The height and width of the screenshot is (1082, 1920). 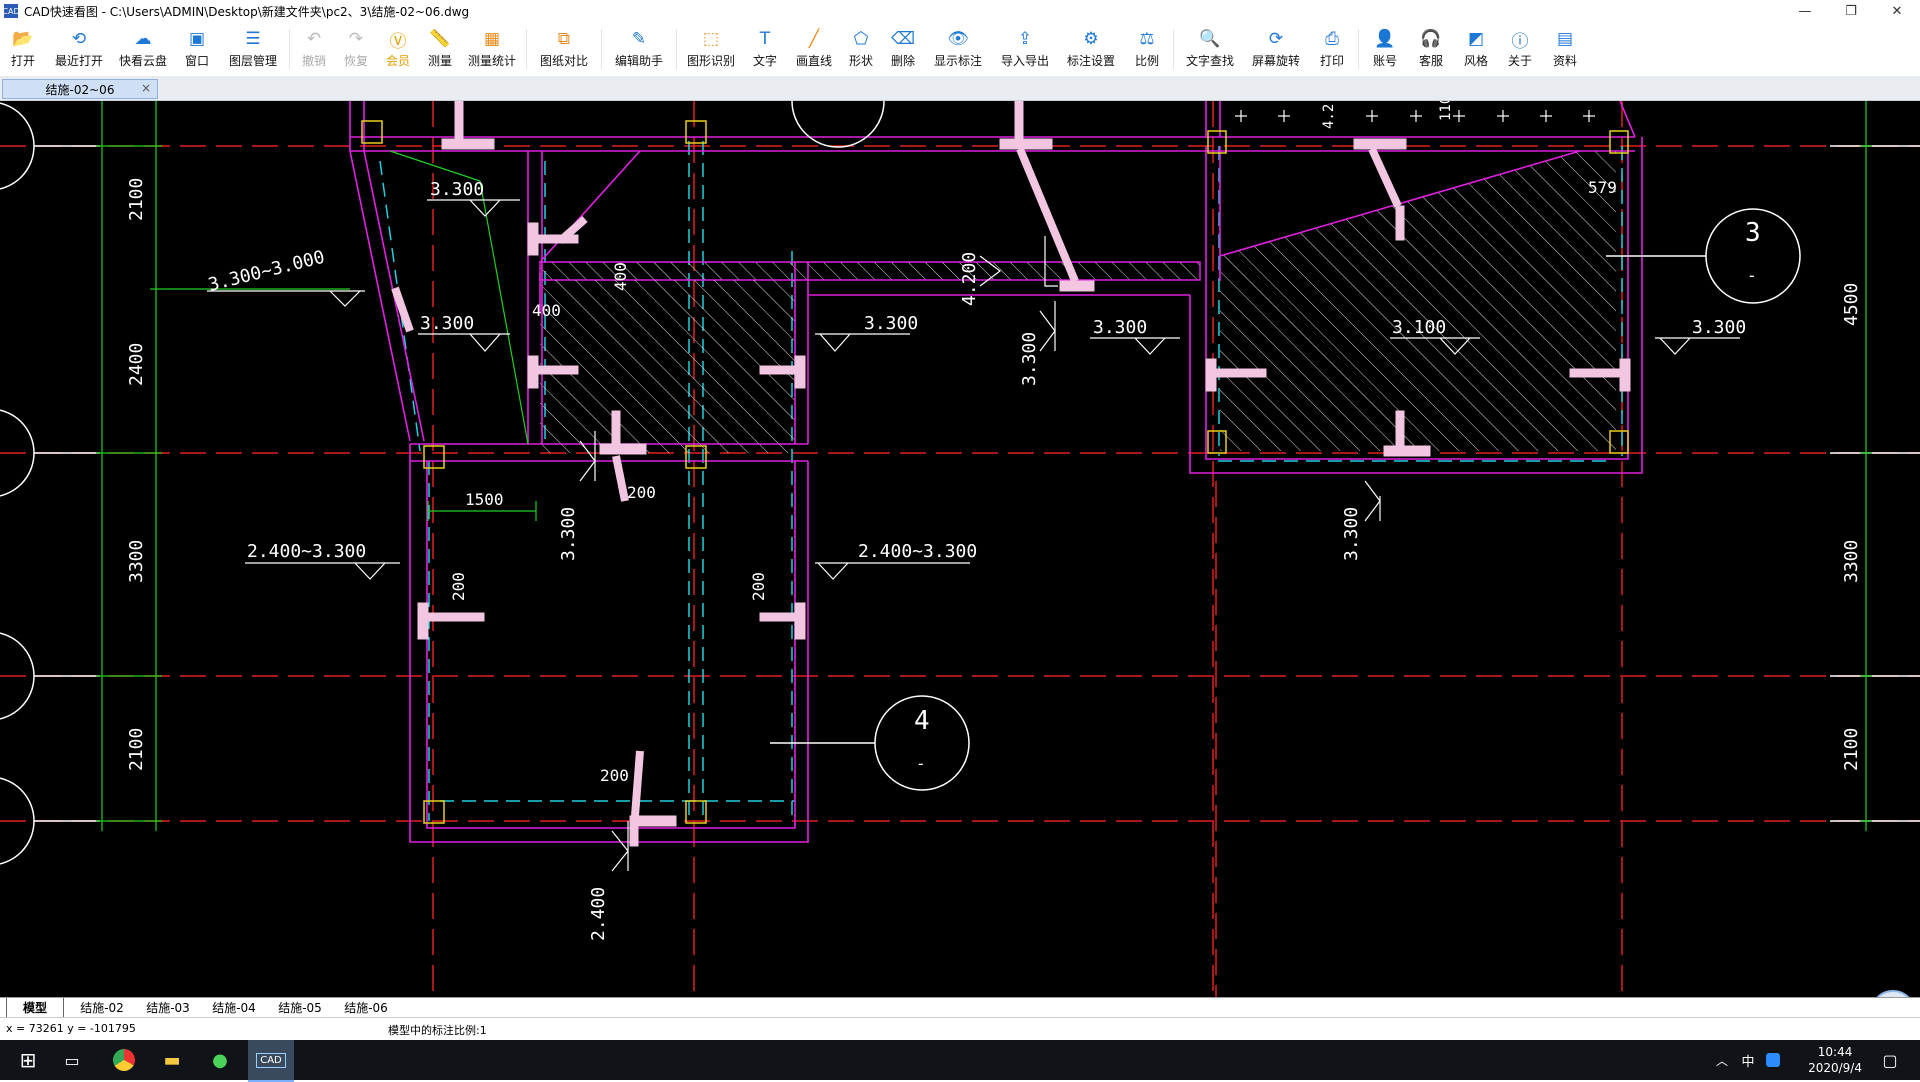 I want to click on edit-helper-button: ✎ 编辑助手, so click(x=639, y=46).